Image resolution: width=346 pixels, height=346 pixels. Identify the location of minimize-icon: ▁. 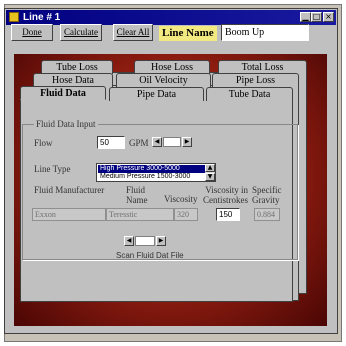
(305, 16).